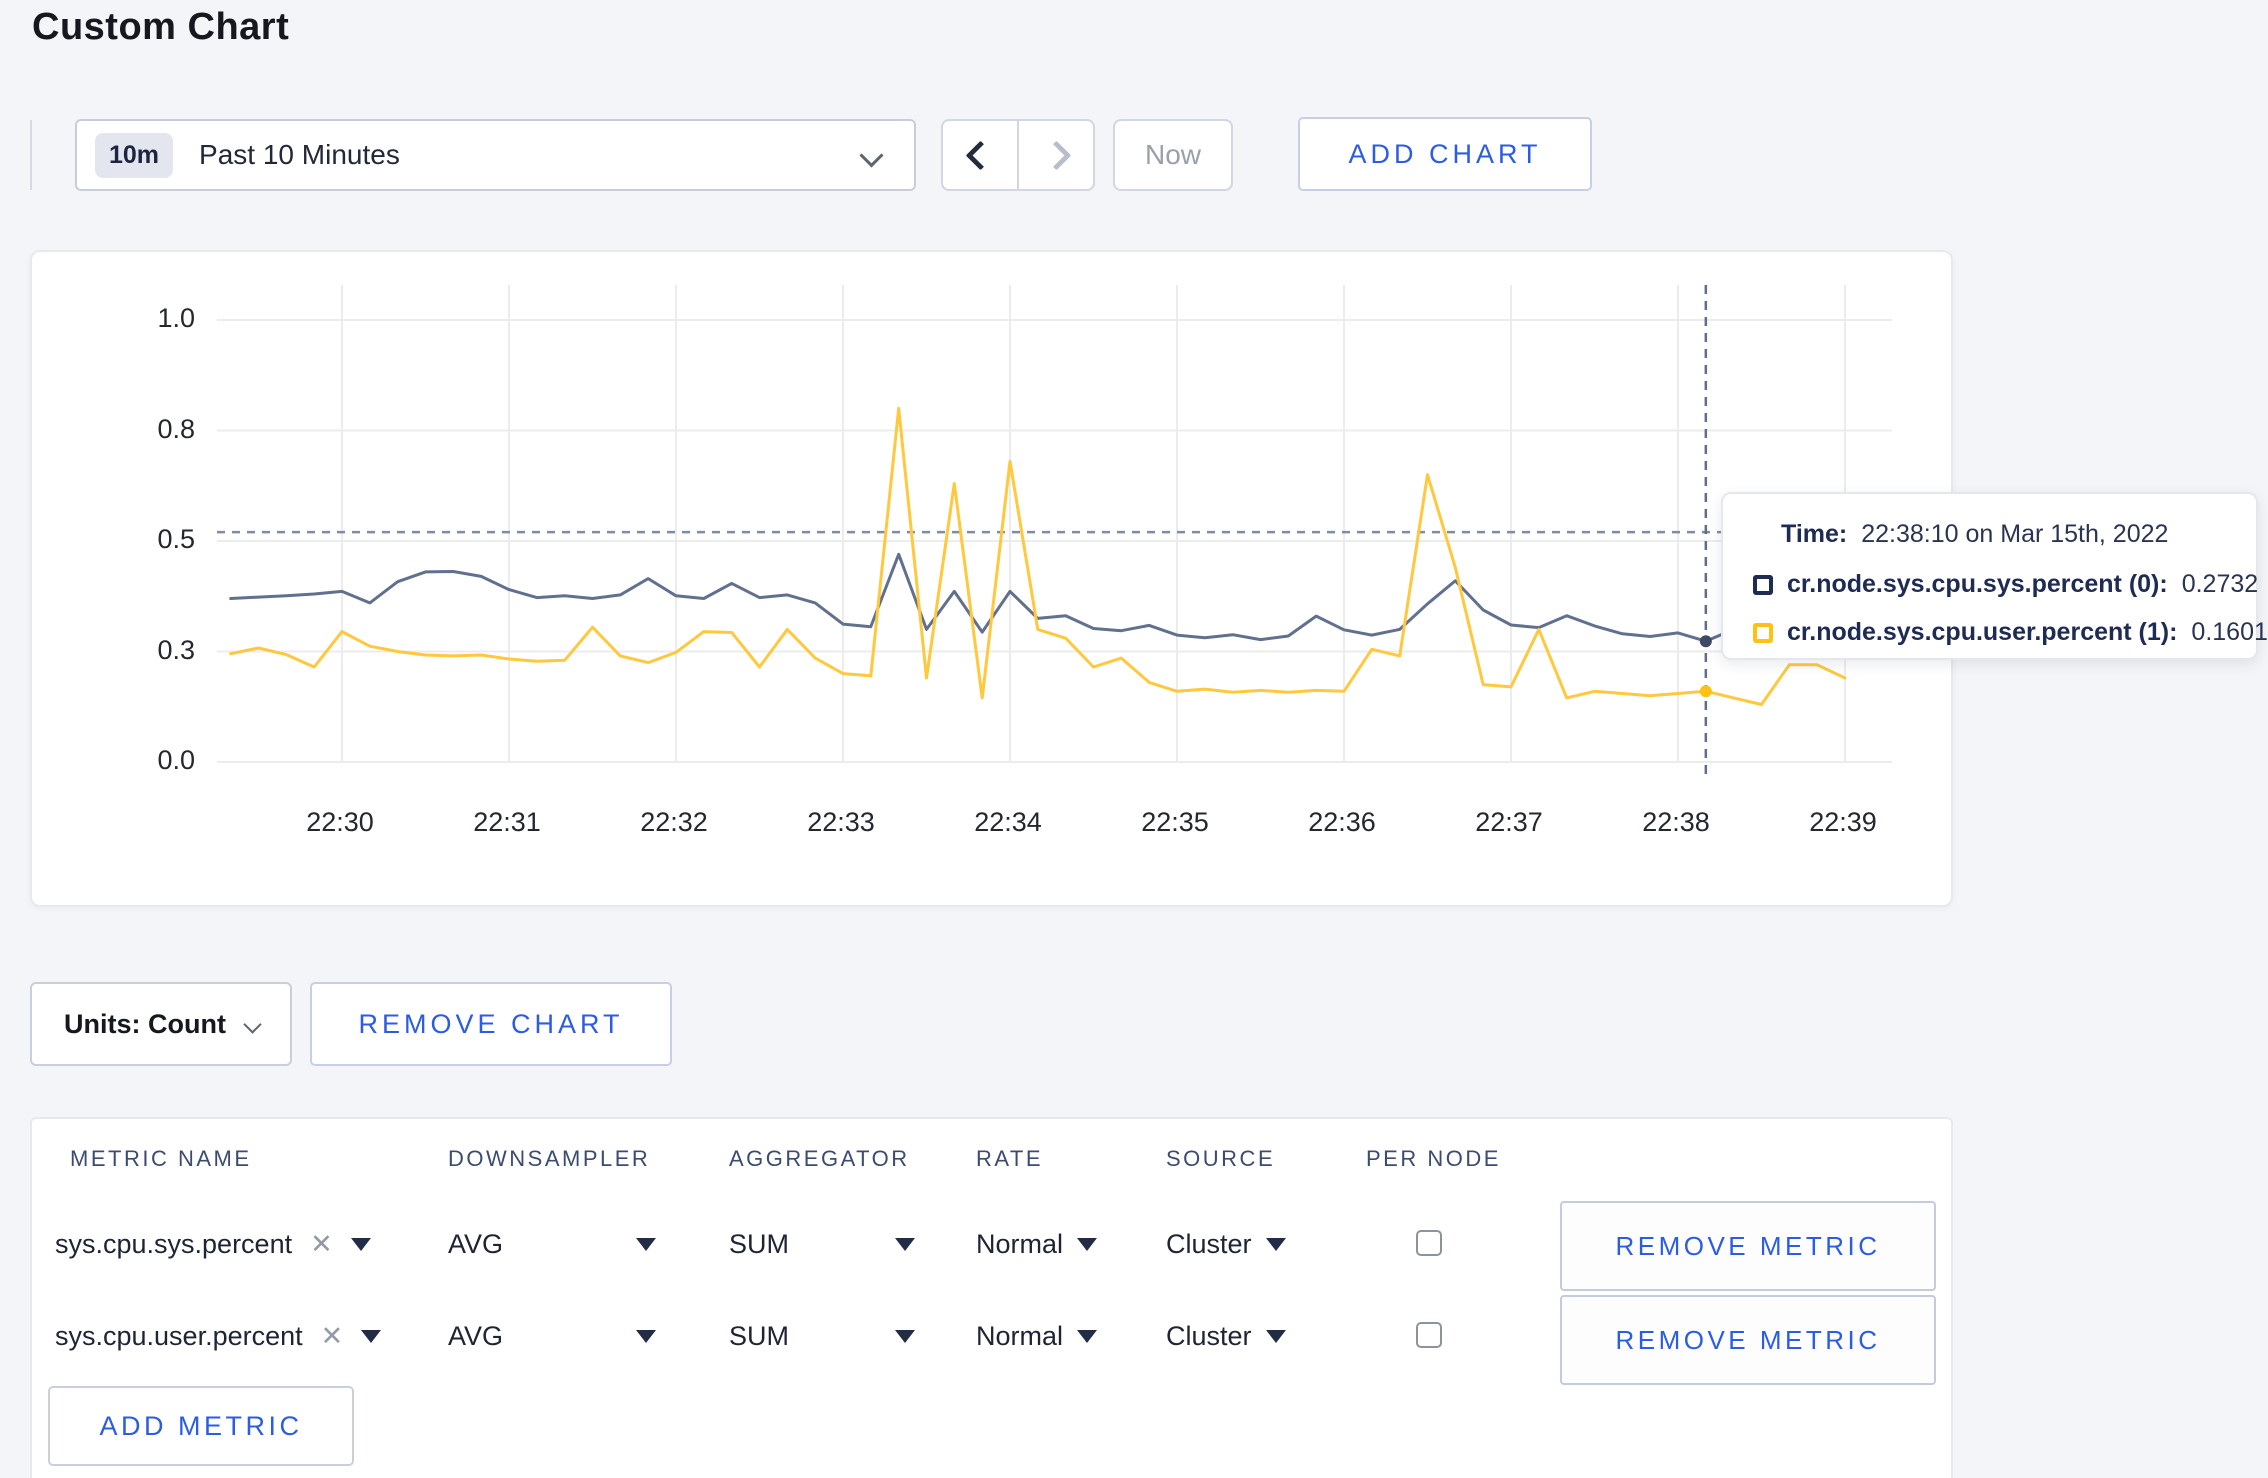 The image size is (2268, 1478). I want to click on x-tick-label: 22:35, so click(1175, 822).